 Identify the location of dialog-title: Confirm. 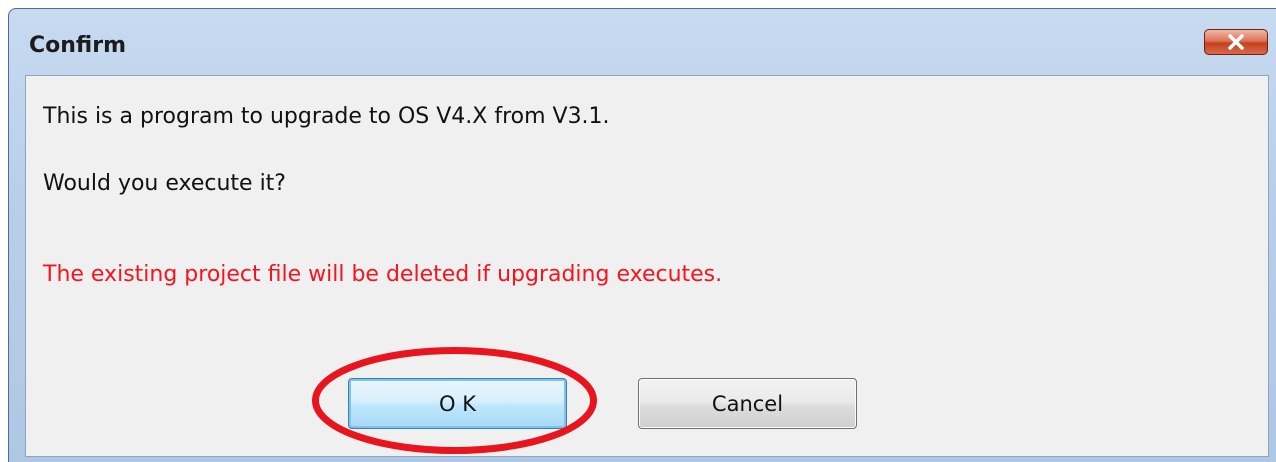
(78, 45).